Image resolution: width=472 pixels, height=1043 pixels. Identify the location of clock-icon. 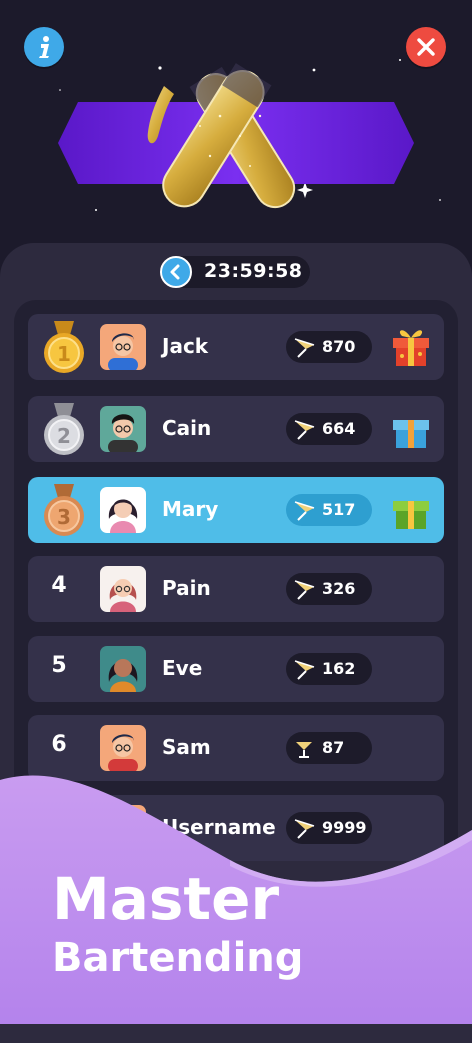
(176, 272).